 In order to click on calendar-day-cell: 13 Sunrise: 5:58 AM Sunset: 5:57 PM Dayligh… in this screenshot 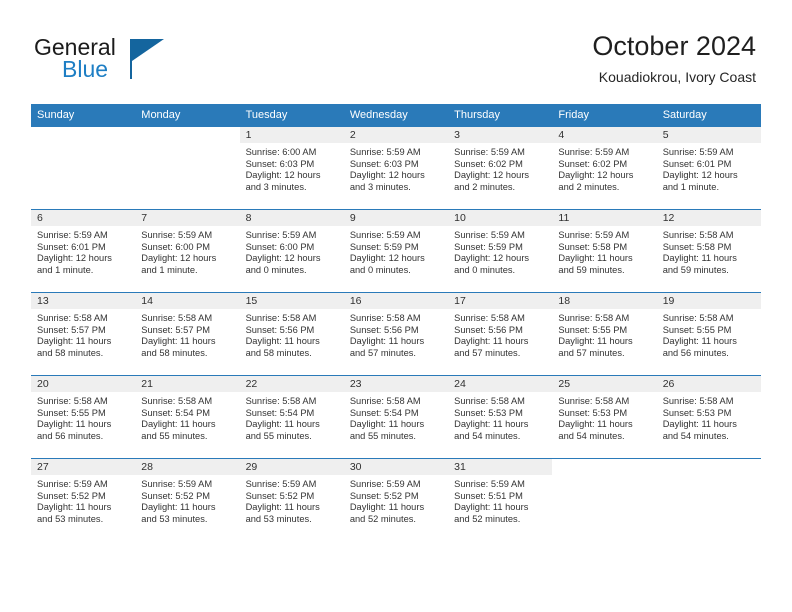, I will do `click(83, 334)`.